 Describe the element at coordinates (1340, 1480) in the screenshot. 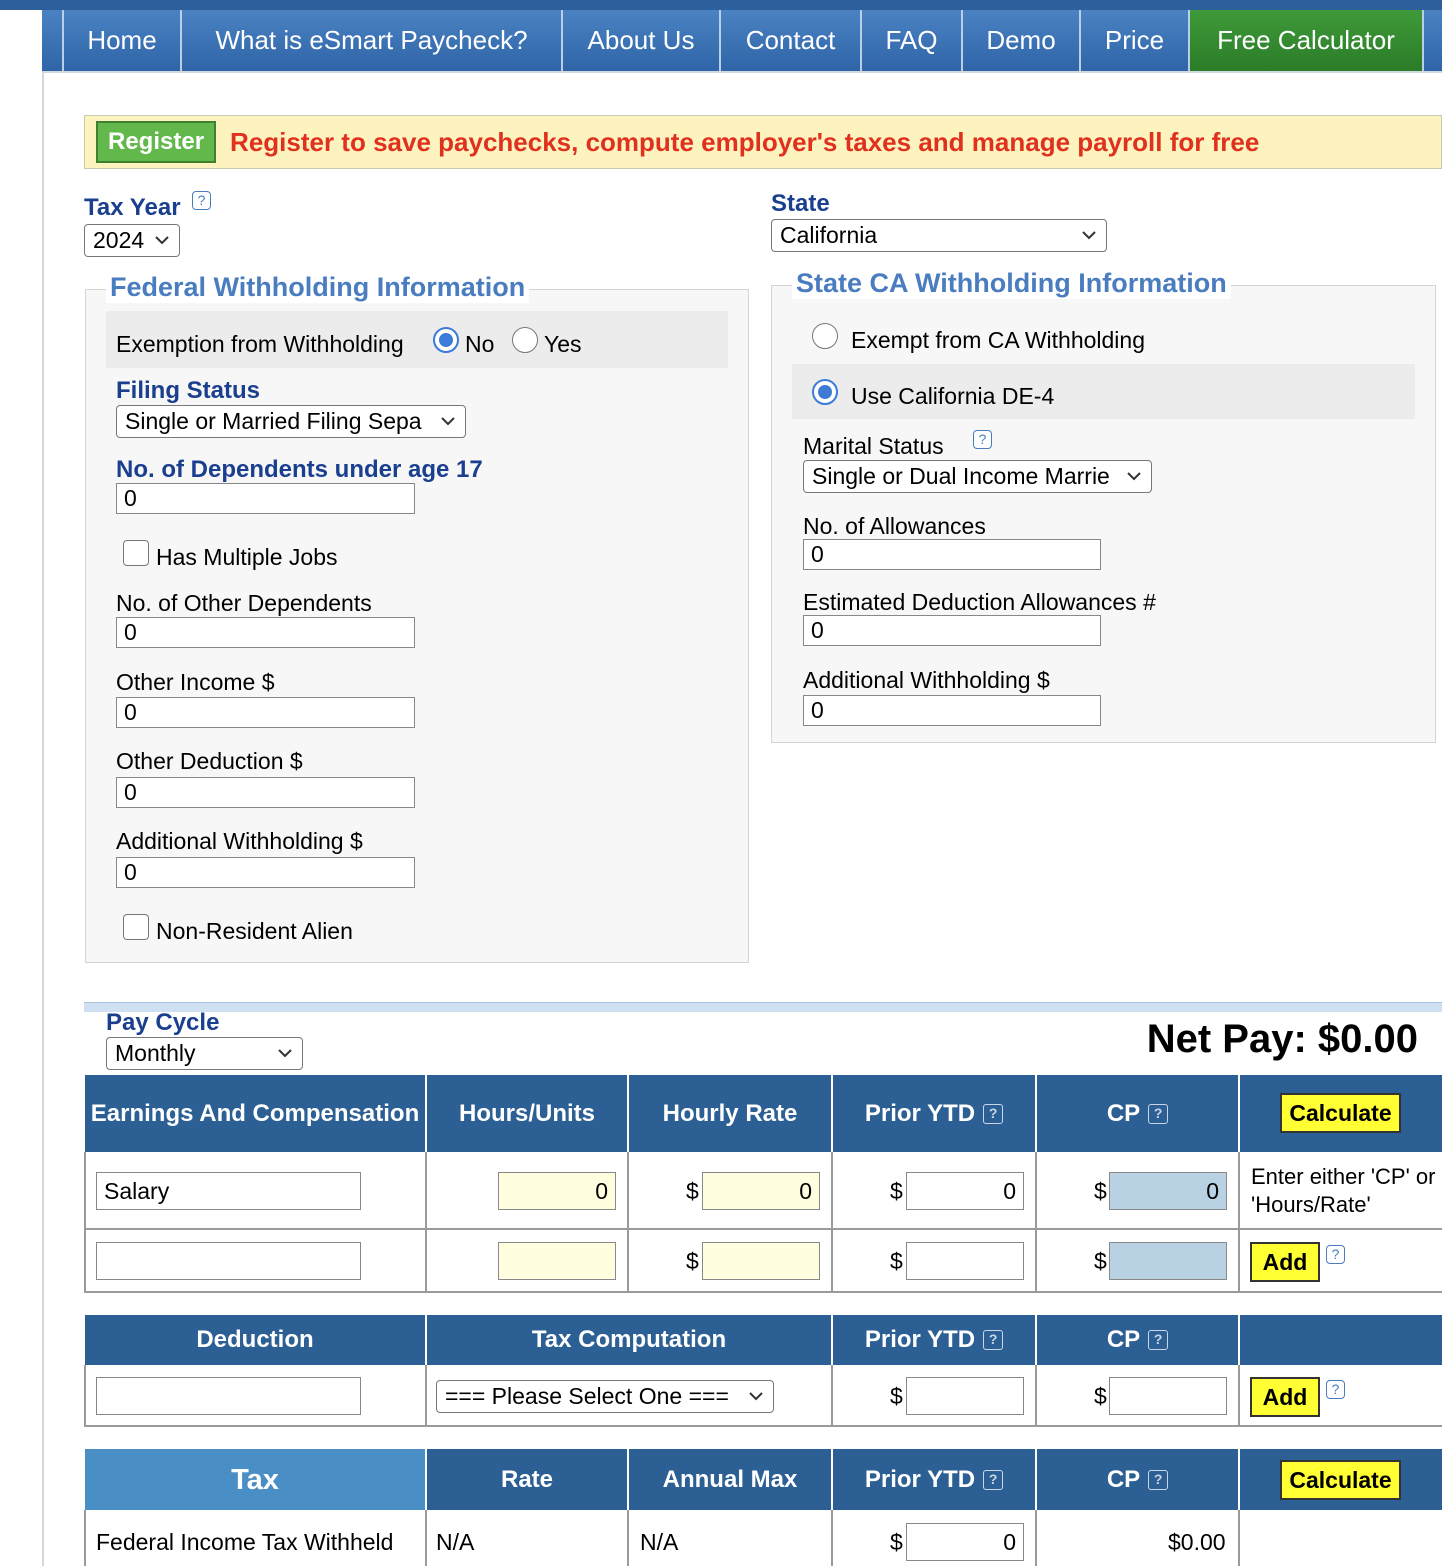

I see `tax-calculate-button: Calculate` at that location.